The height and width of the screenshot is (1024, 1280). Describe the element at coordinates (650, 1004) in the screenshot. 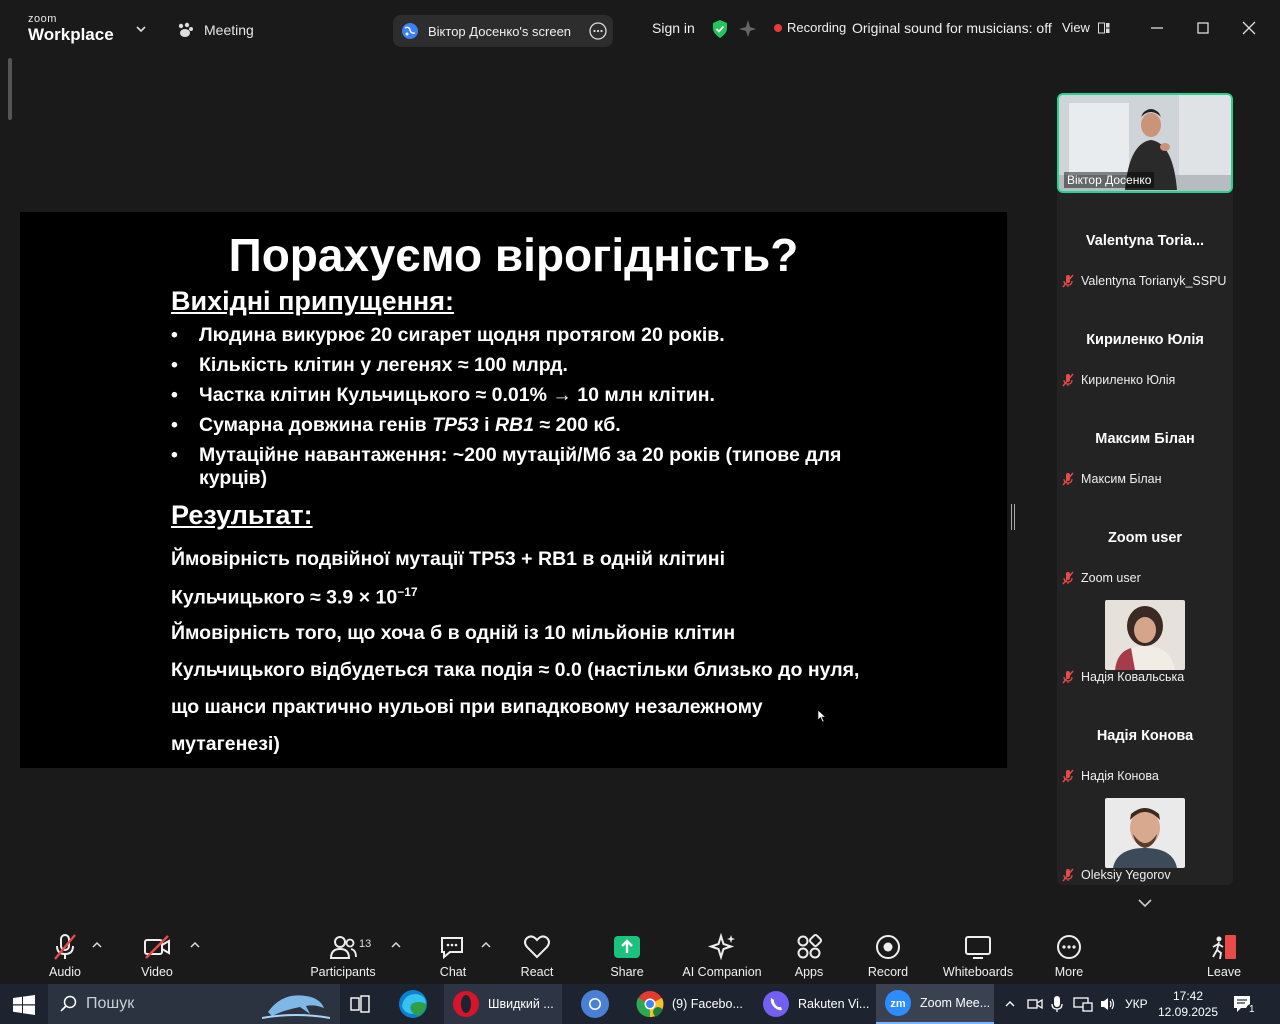

I see `chrome-icon` at that location.